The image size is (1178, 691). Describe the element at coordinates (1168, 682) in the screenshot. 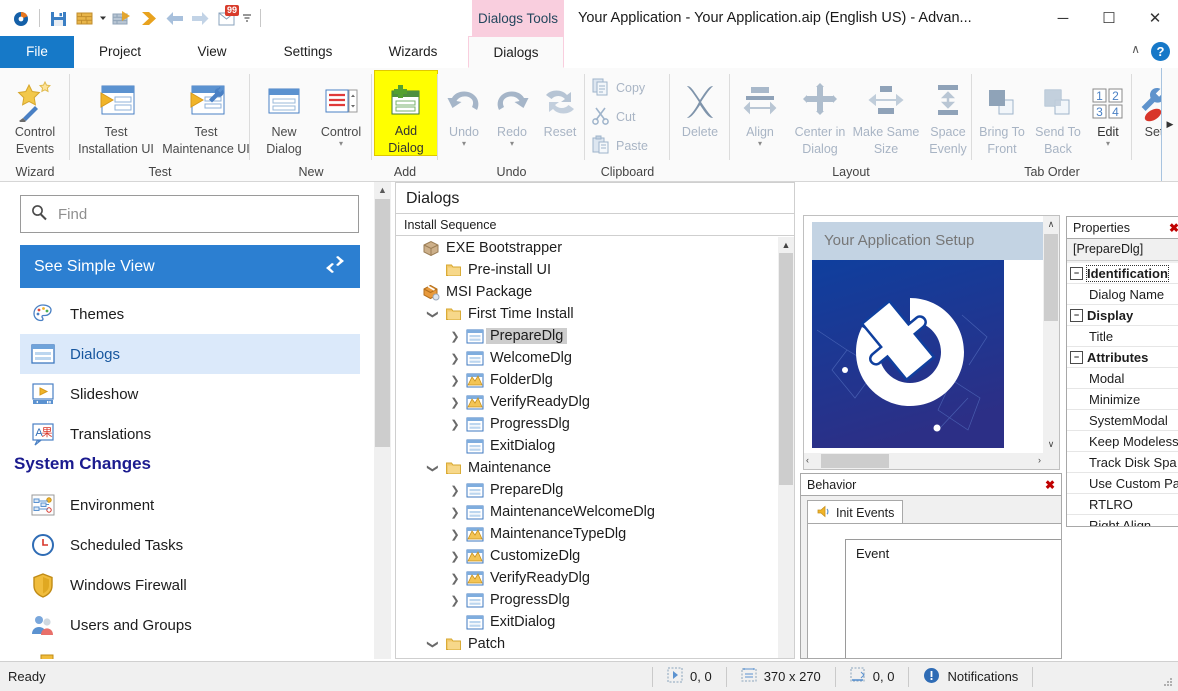

I see `resize-grip-icon` at that location.